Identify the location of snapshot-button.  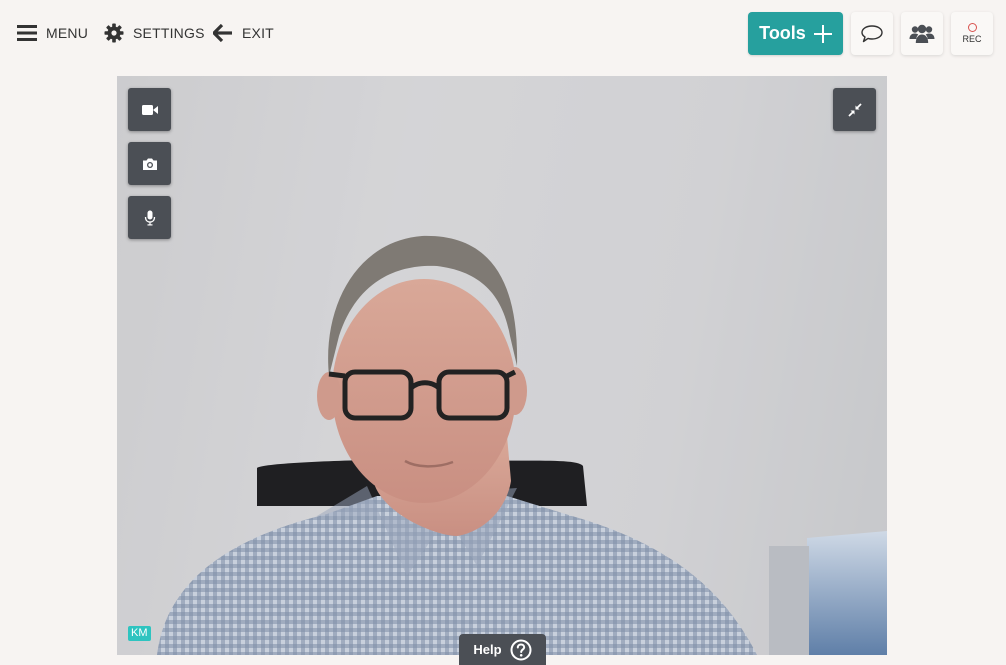
(149, 163).